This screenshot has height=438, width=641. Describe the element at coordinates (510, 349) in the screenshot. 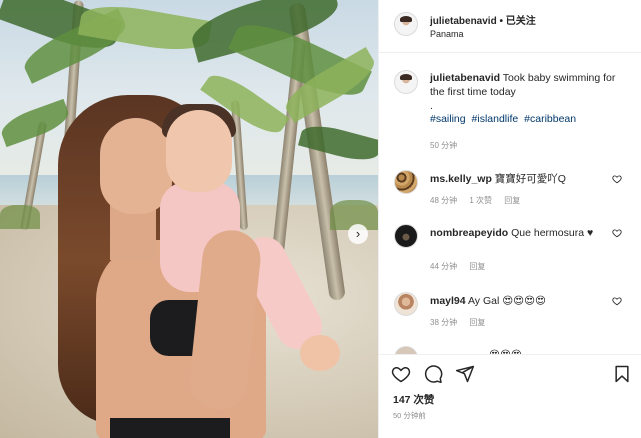

I see `comment-item: 😍😍😍` at that location.